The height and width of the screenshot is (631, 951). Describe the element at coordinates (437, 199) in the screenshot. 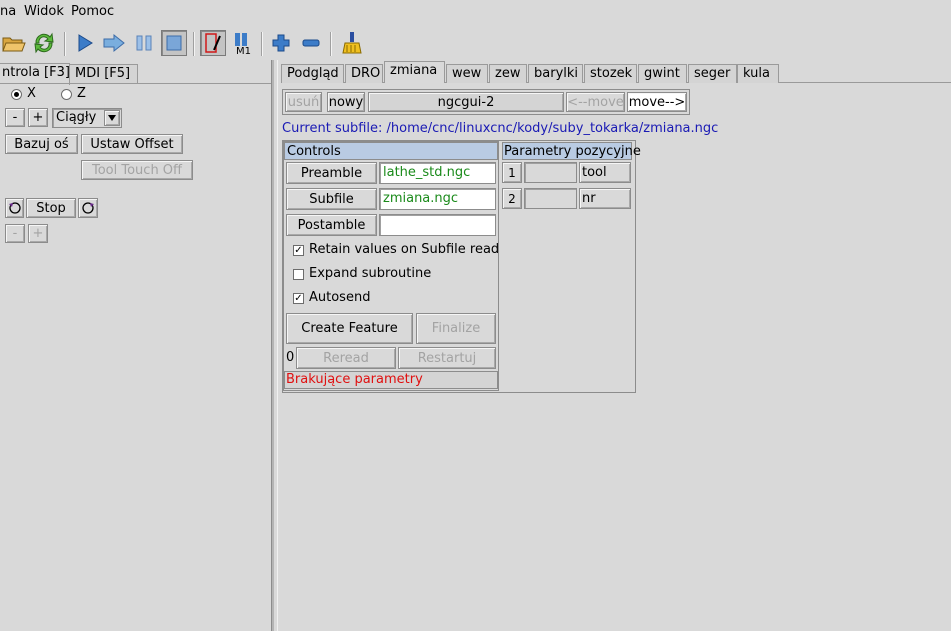

I see `subfile-field: zmiana.ngc` at that location.